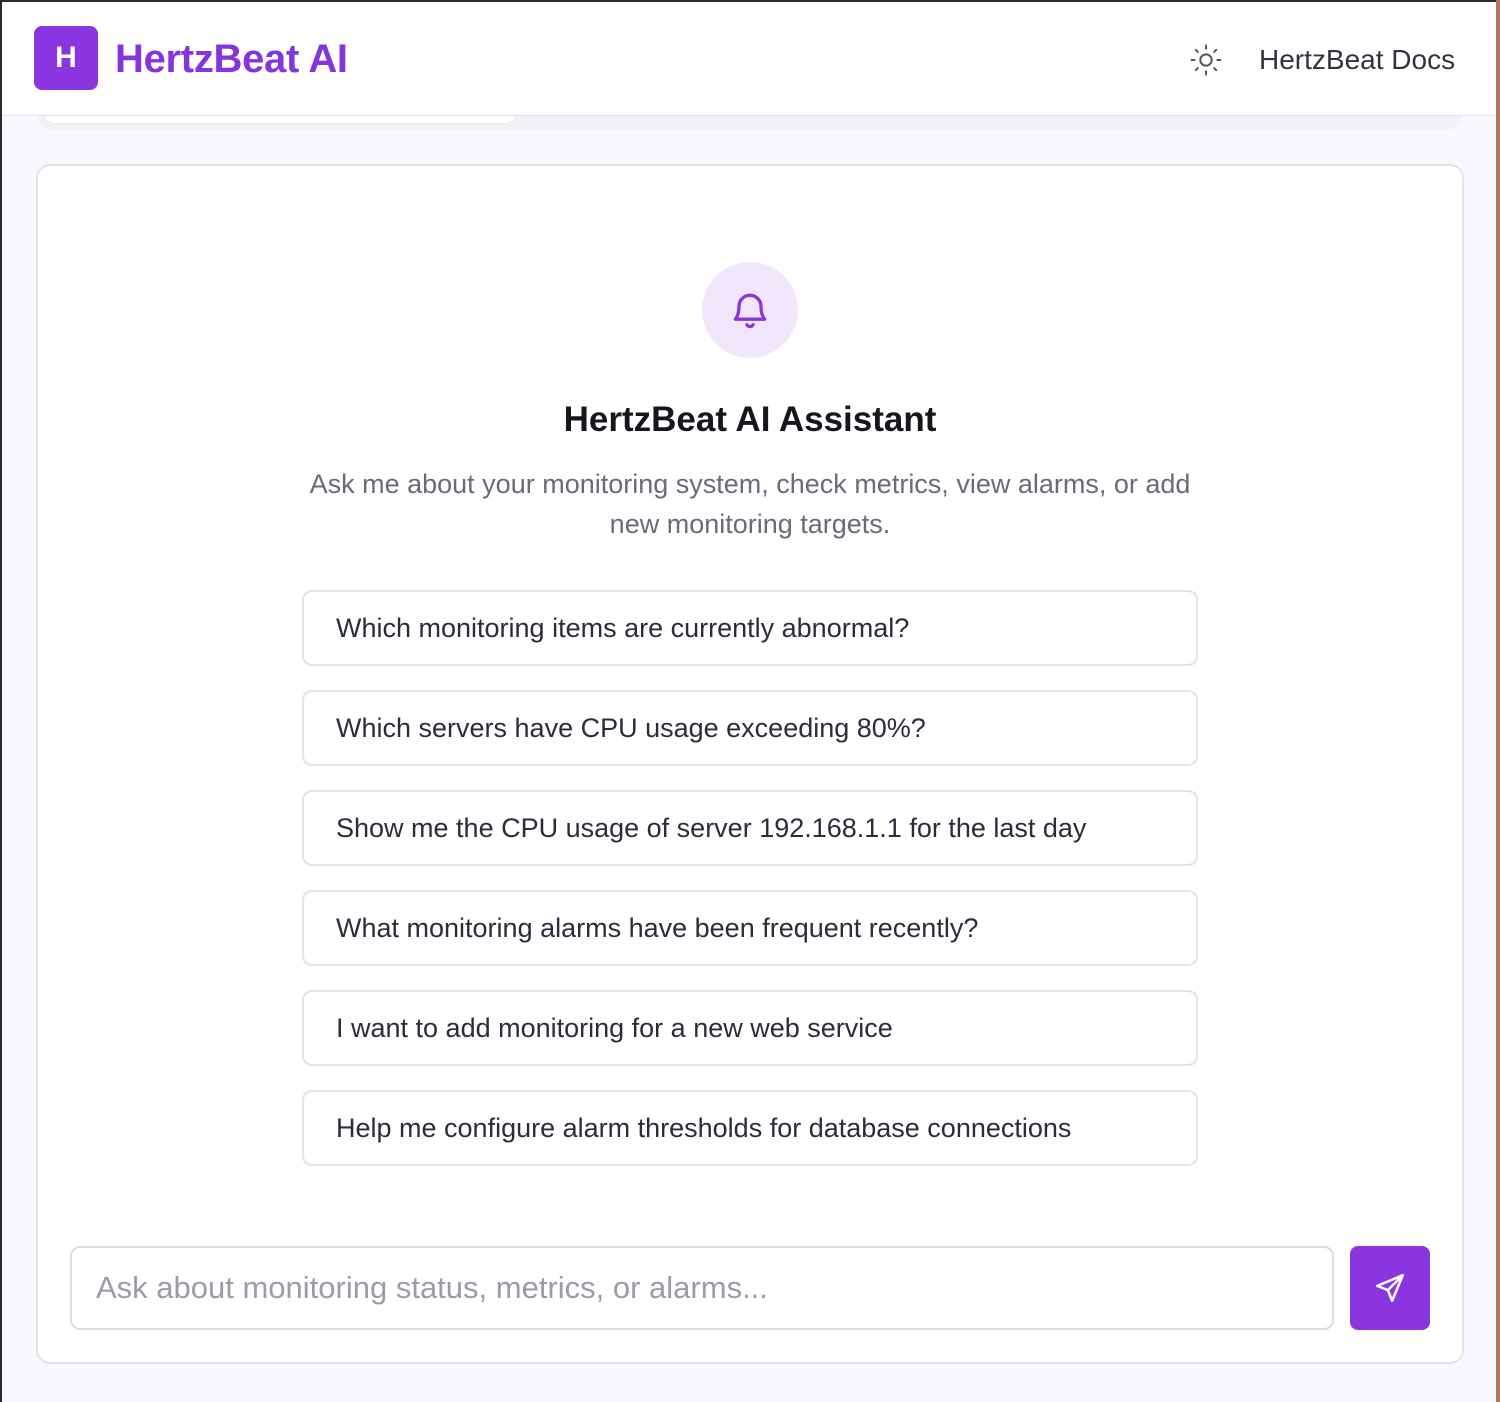 The height and width of the screenshot is (1402, 1500). I want to click on assistant-avatar, so click(750, 310).